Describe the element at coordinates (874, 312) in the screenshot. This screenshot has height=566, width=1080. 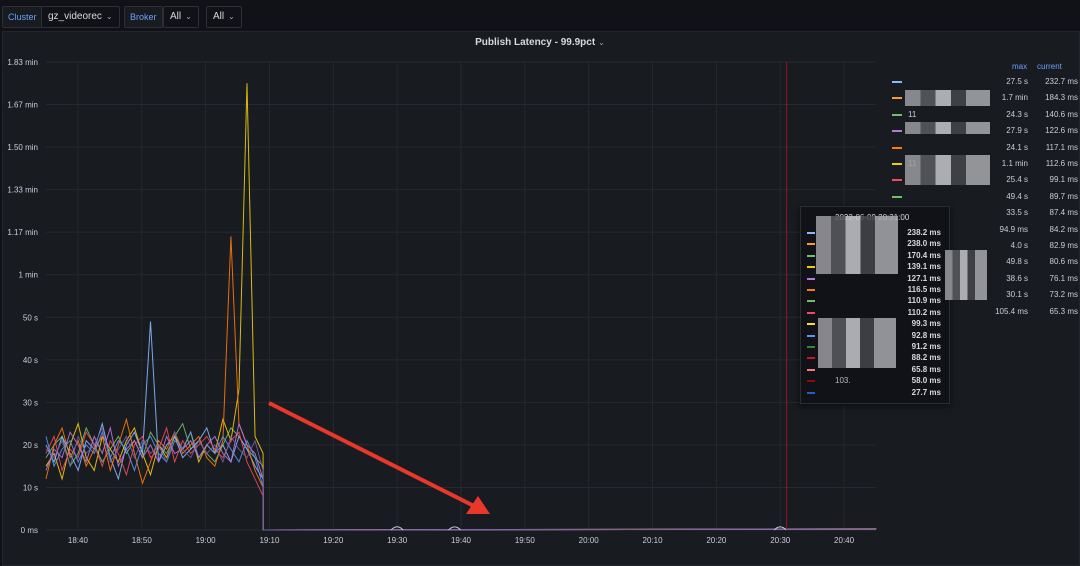
I see `tooltip-row: 110.2 ms` at that location.